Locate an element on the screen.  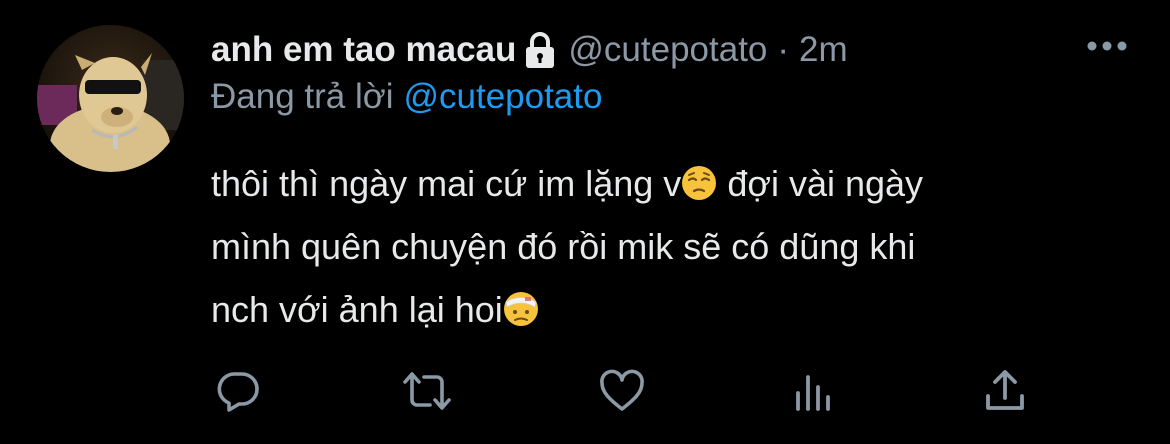
display-name: anh em tao macau is located at coordinates (363, 50).